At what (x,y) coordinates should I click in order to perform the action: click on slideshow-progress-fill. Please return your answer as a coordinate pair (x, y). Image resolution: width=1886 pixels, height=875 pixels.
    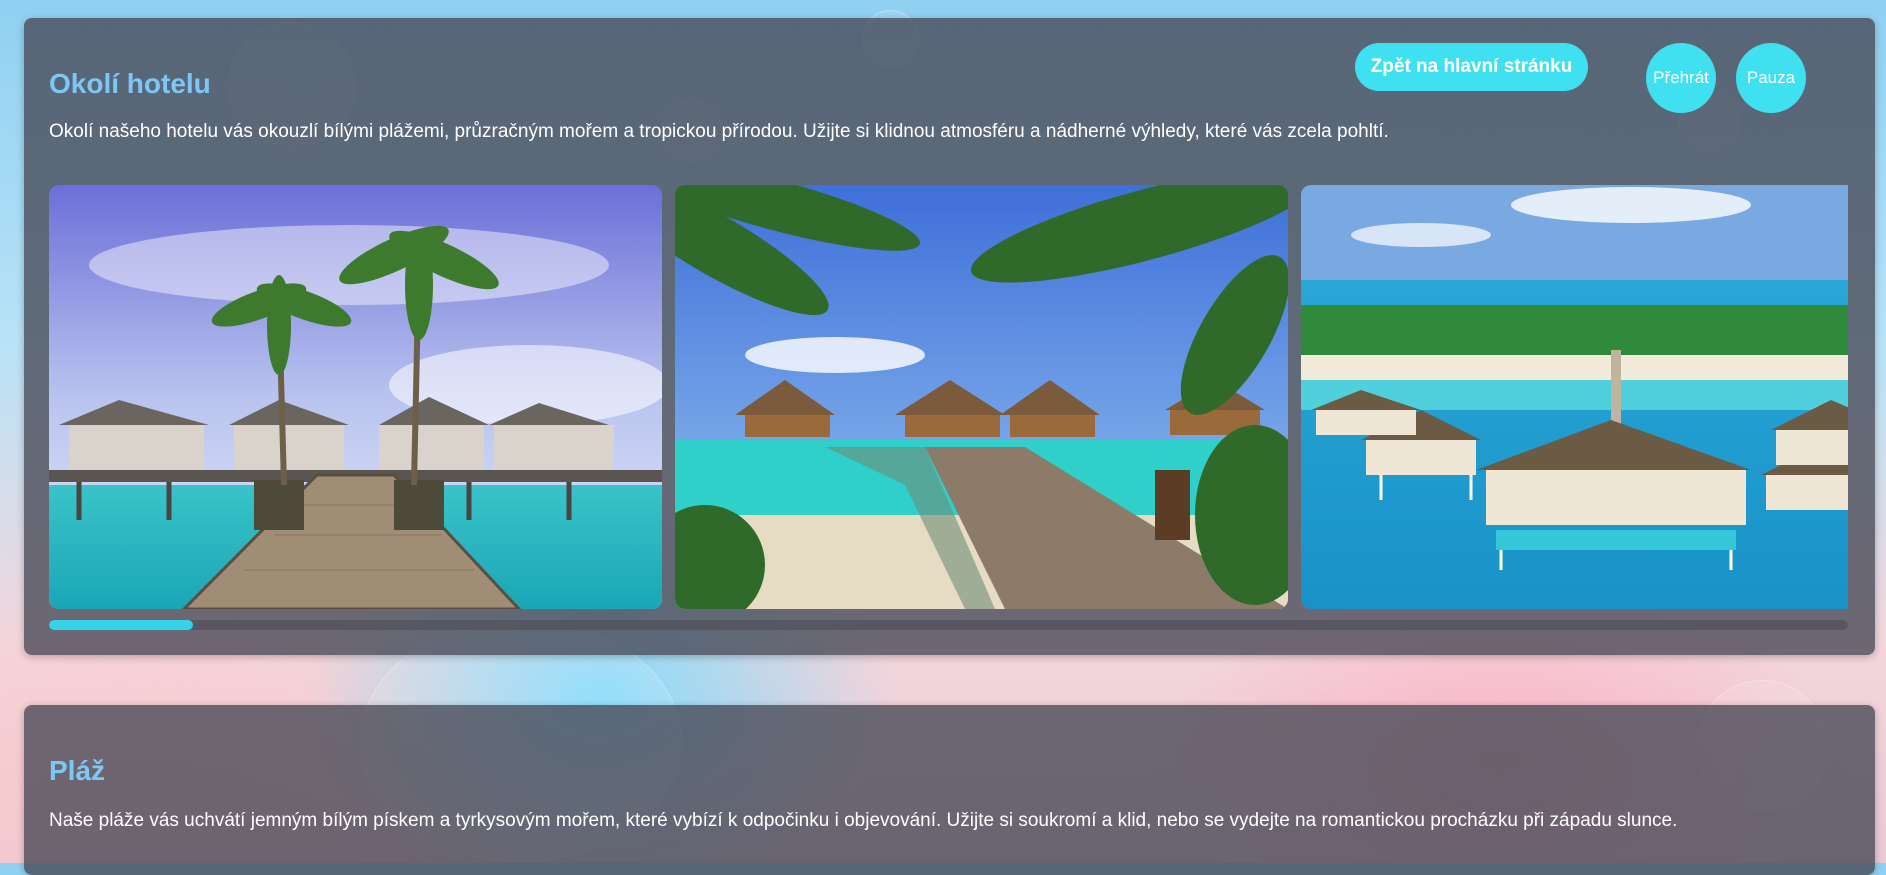
    Looking at the image, I should click on (121, 625).